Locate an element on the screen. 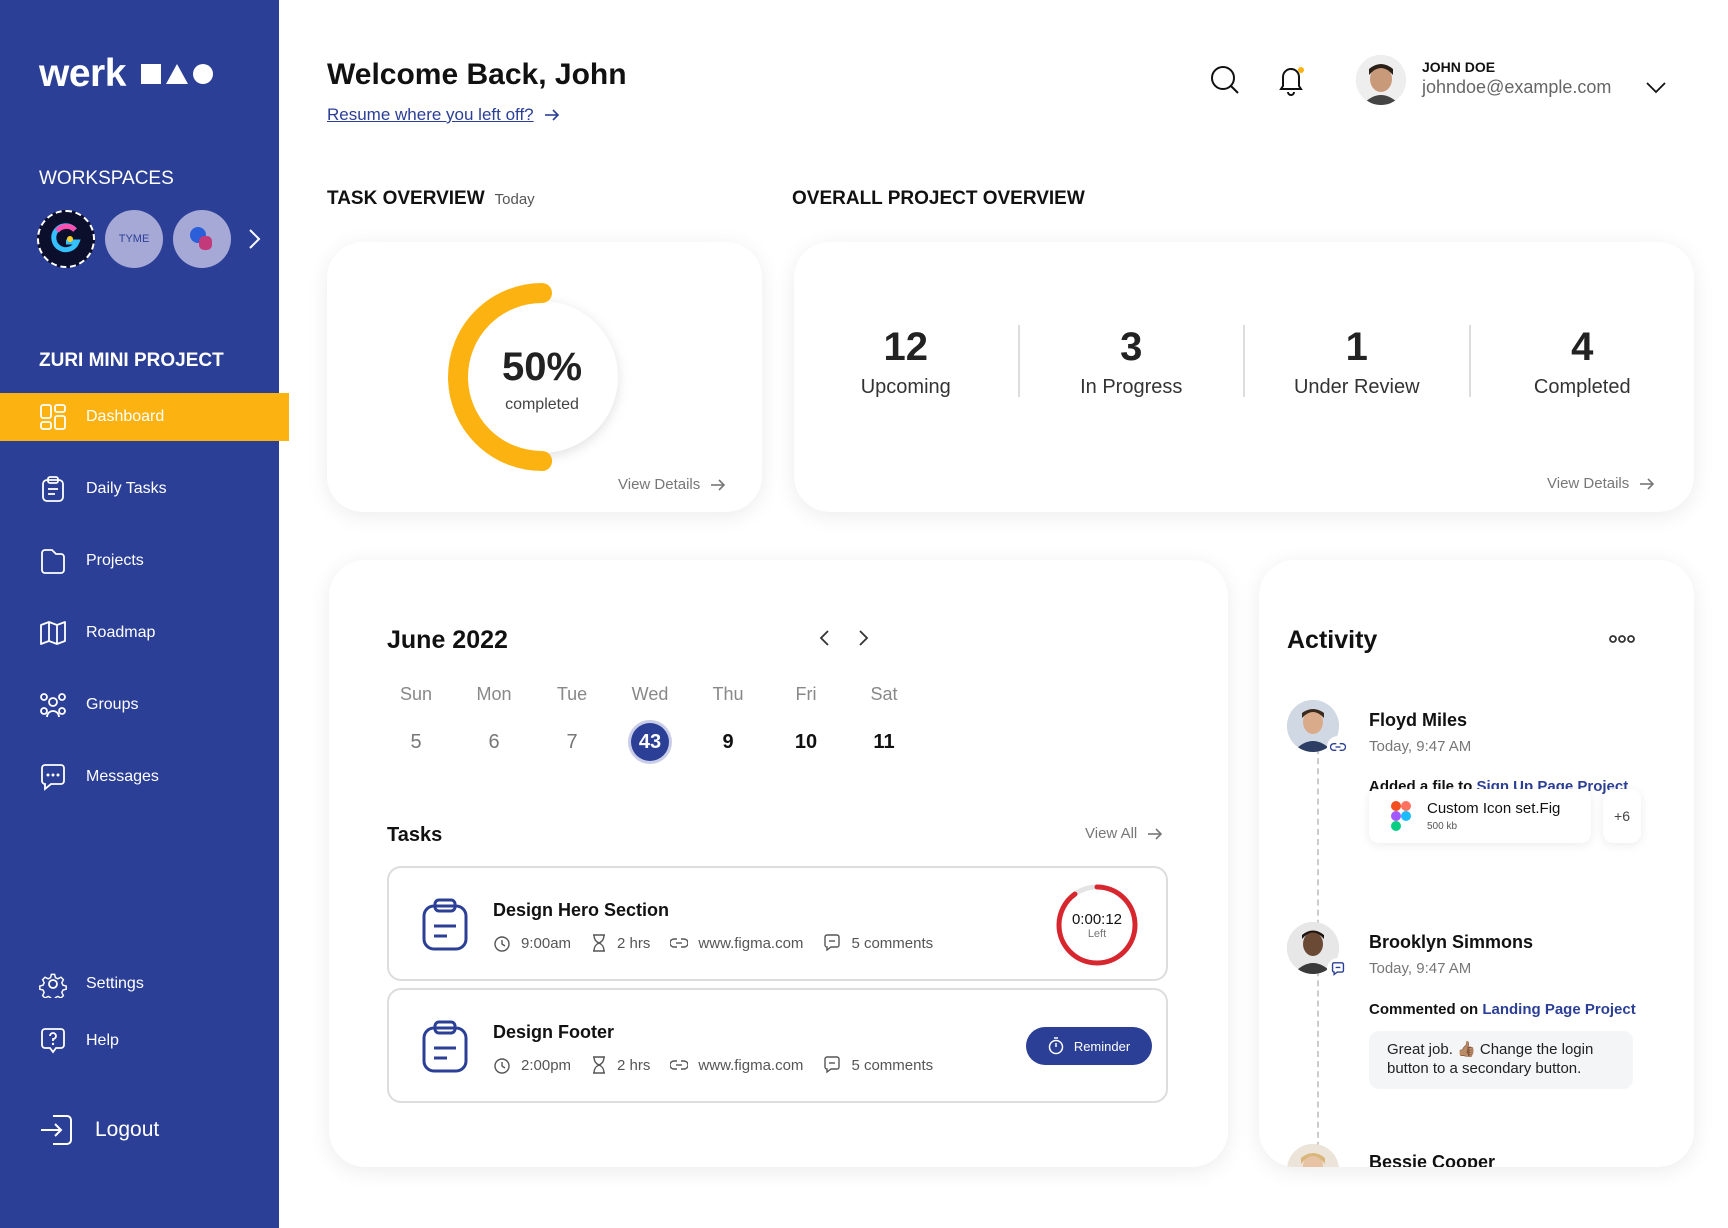 This screenshot has width=1728, height=1228. more-options-icon is located at coordinates (1622, 639).